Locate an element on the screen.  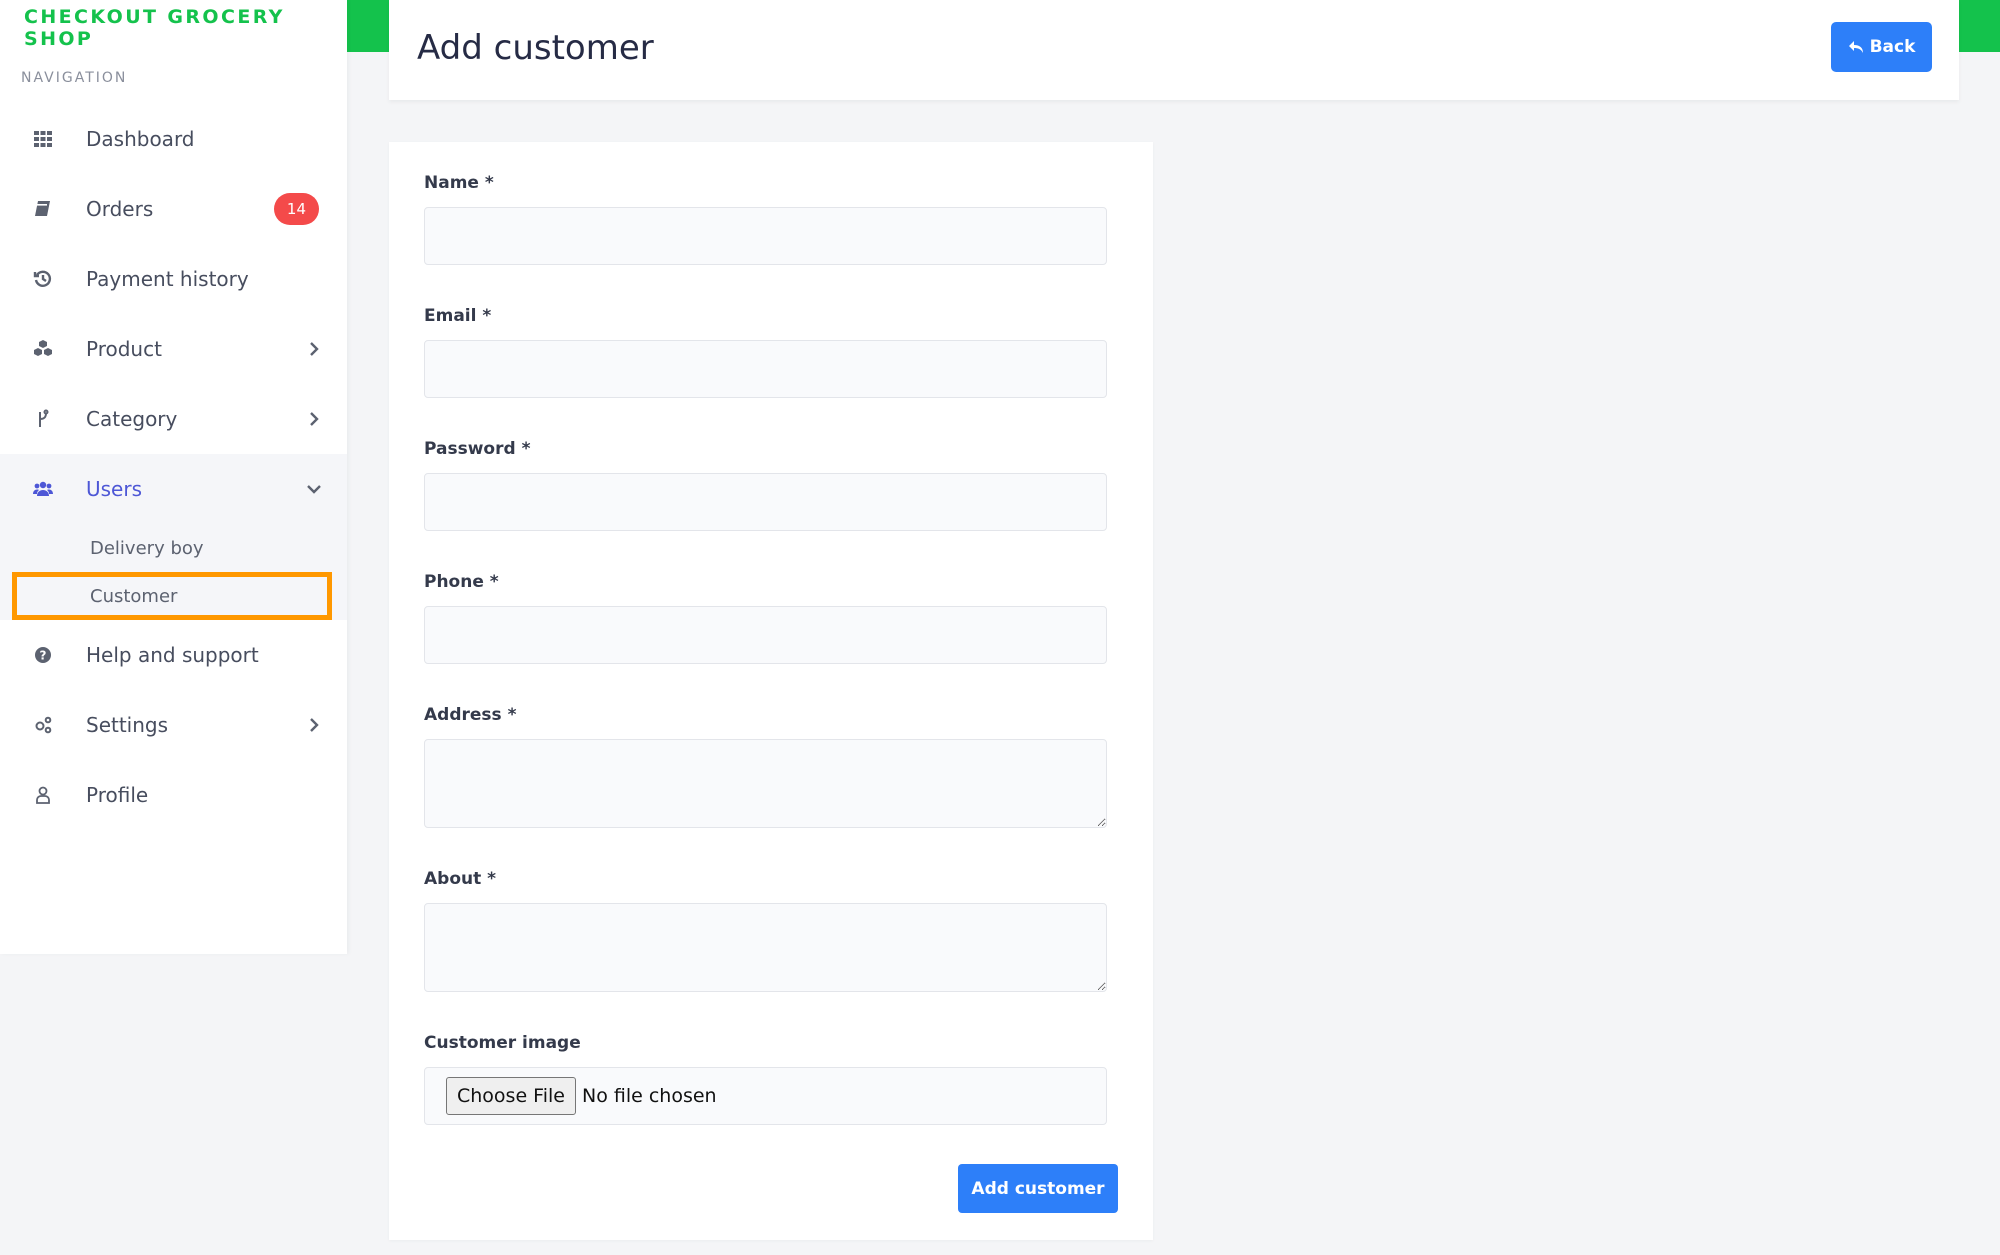
sidebar-item-label: Help and support is located at coordinates (172, 655).